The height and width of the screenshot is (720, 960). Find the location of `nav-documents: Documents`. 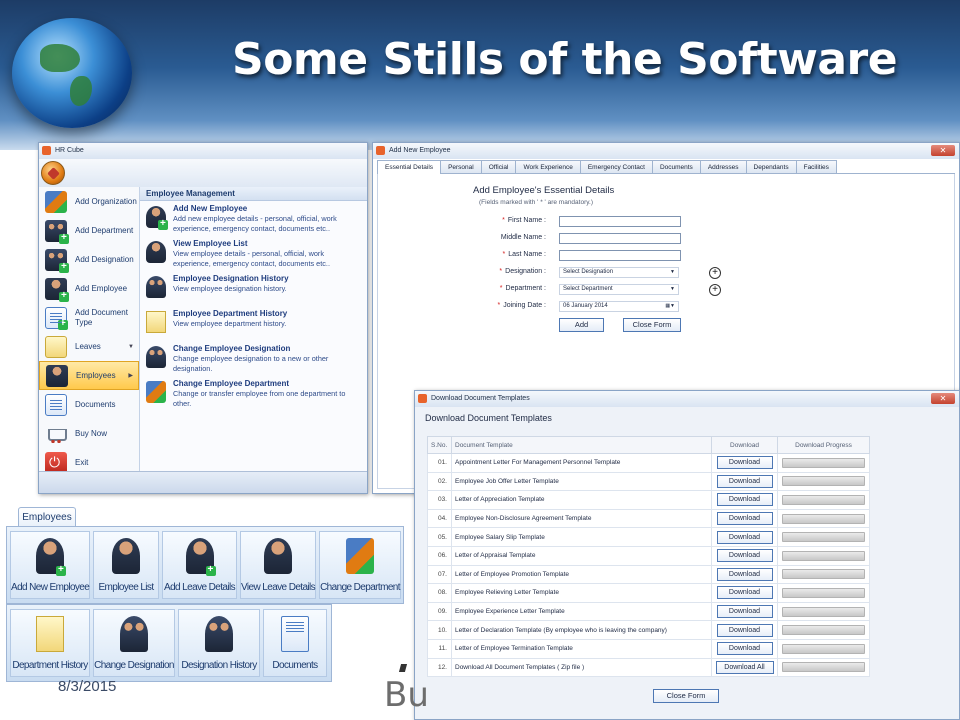

nav-documents: Documents is located at coordinates (89, 404).